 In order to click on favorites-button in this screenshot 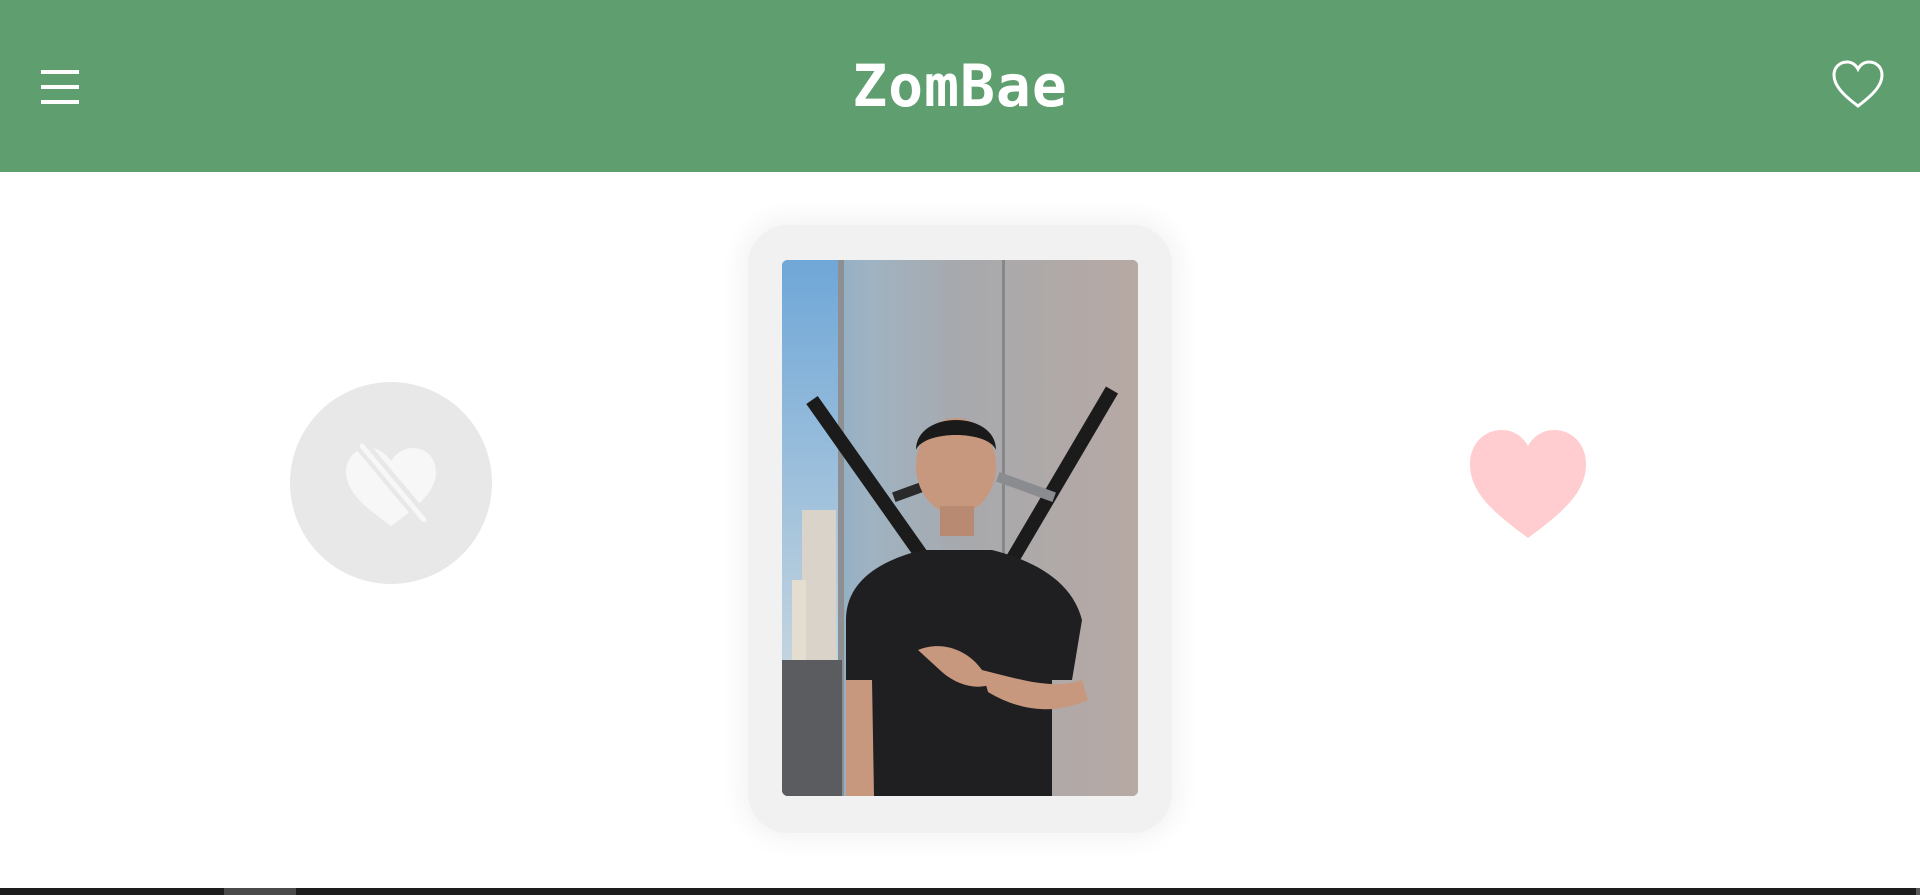, I will do `click(1858, 85)`.